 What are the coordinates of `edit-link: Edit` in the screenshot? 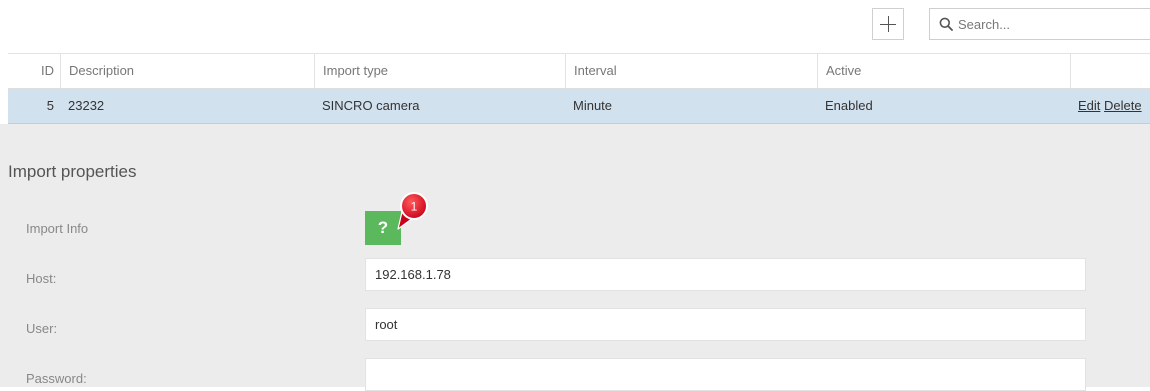 It's located at (1089, 105).